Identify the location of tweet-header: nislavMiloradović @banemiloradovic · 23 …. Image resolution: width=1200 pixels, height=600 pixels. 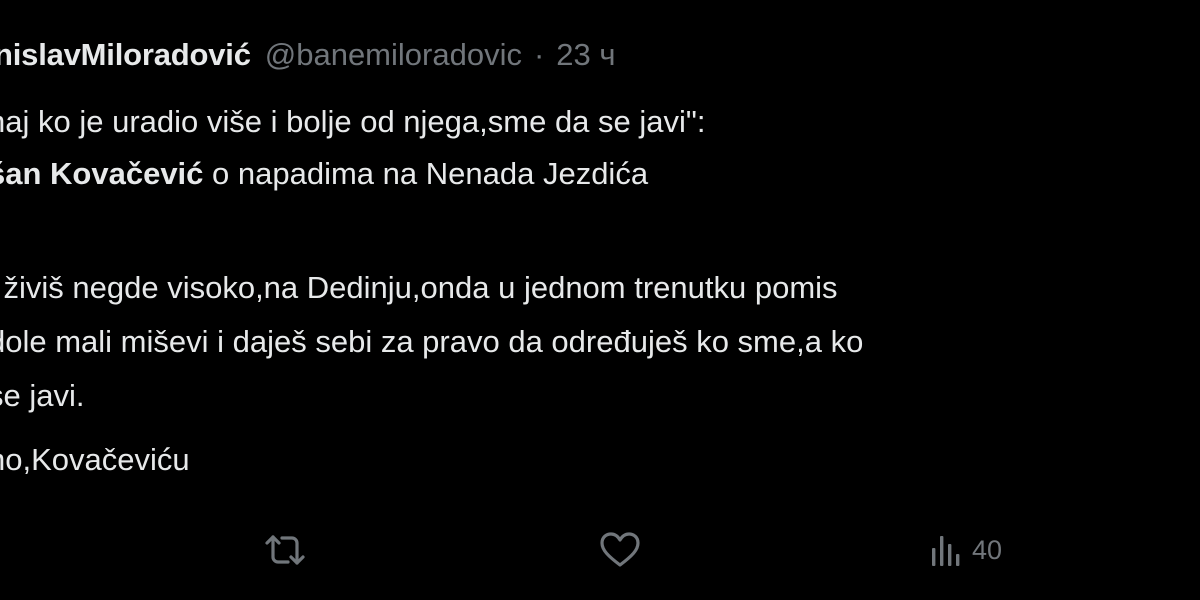
(308, 55).